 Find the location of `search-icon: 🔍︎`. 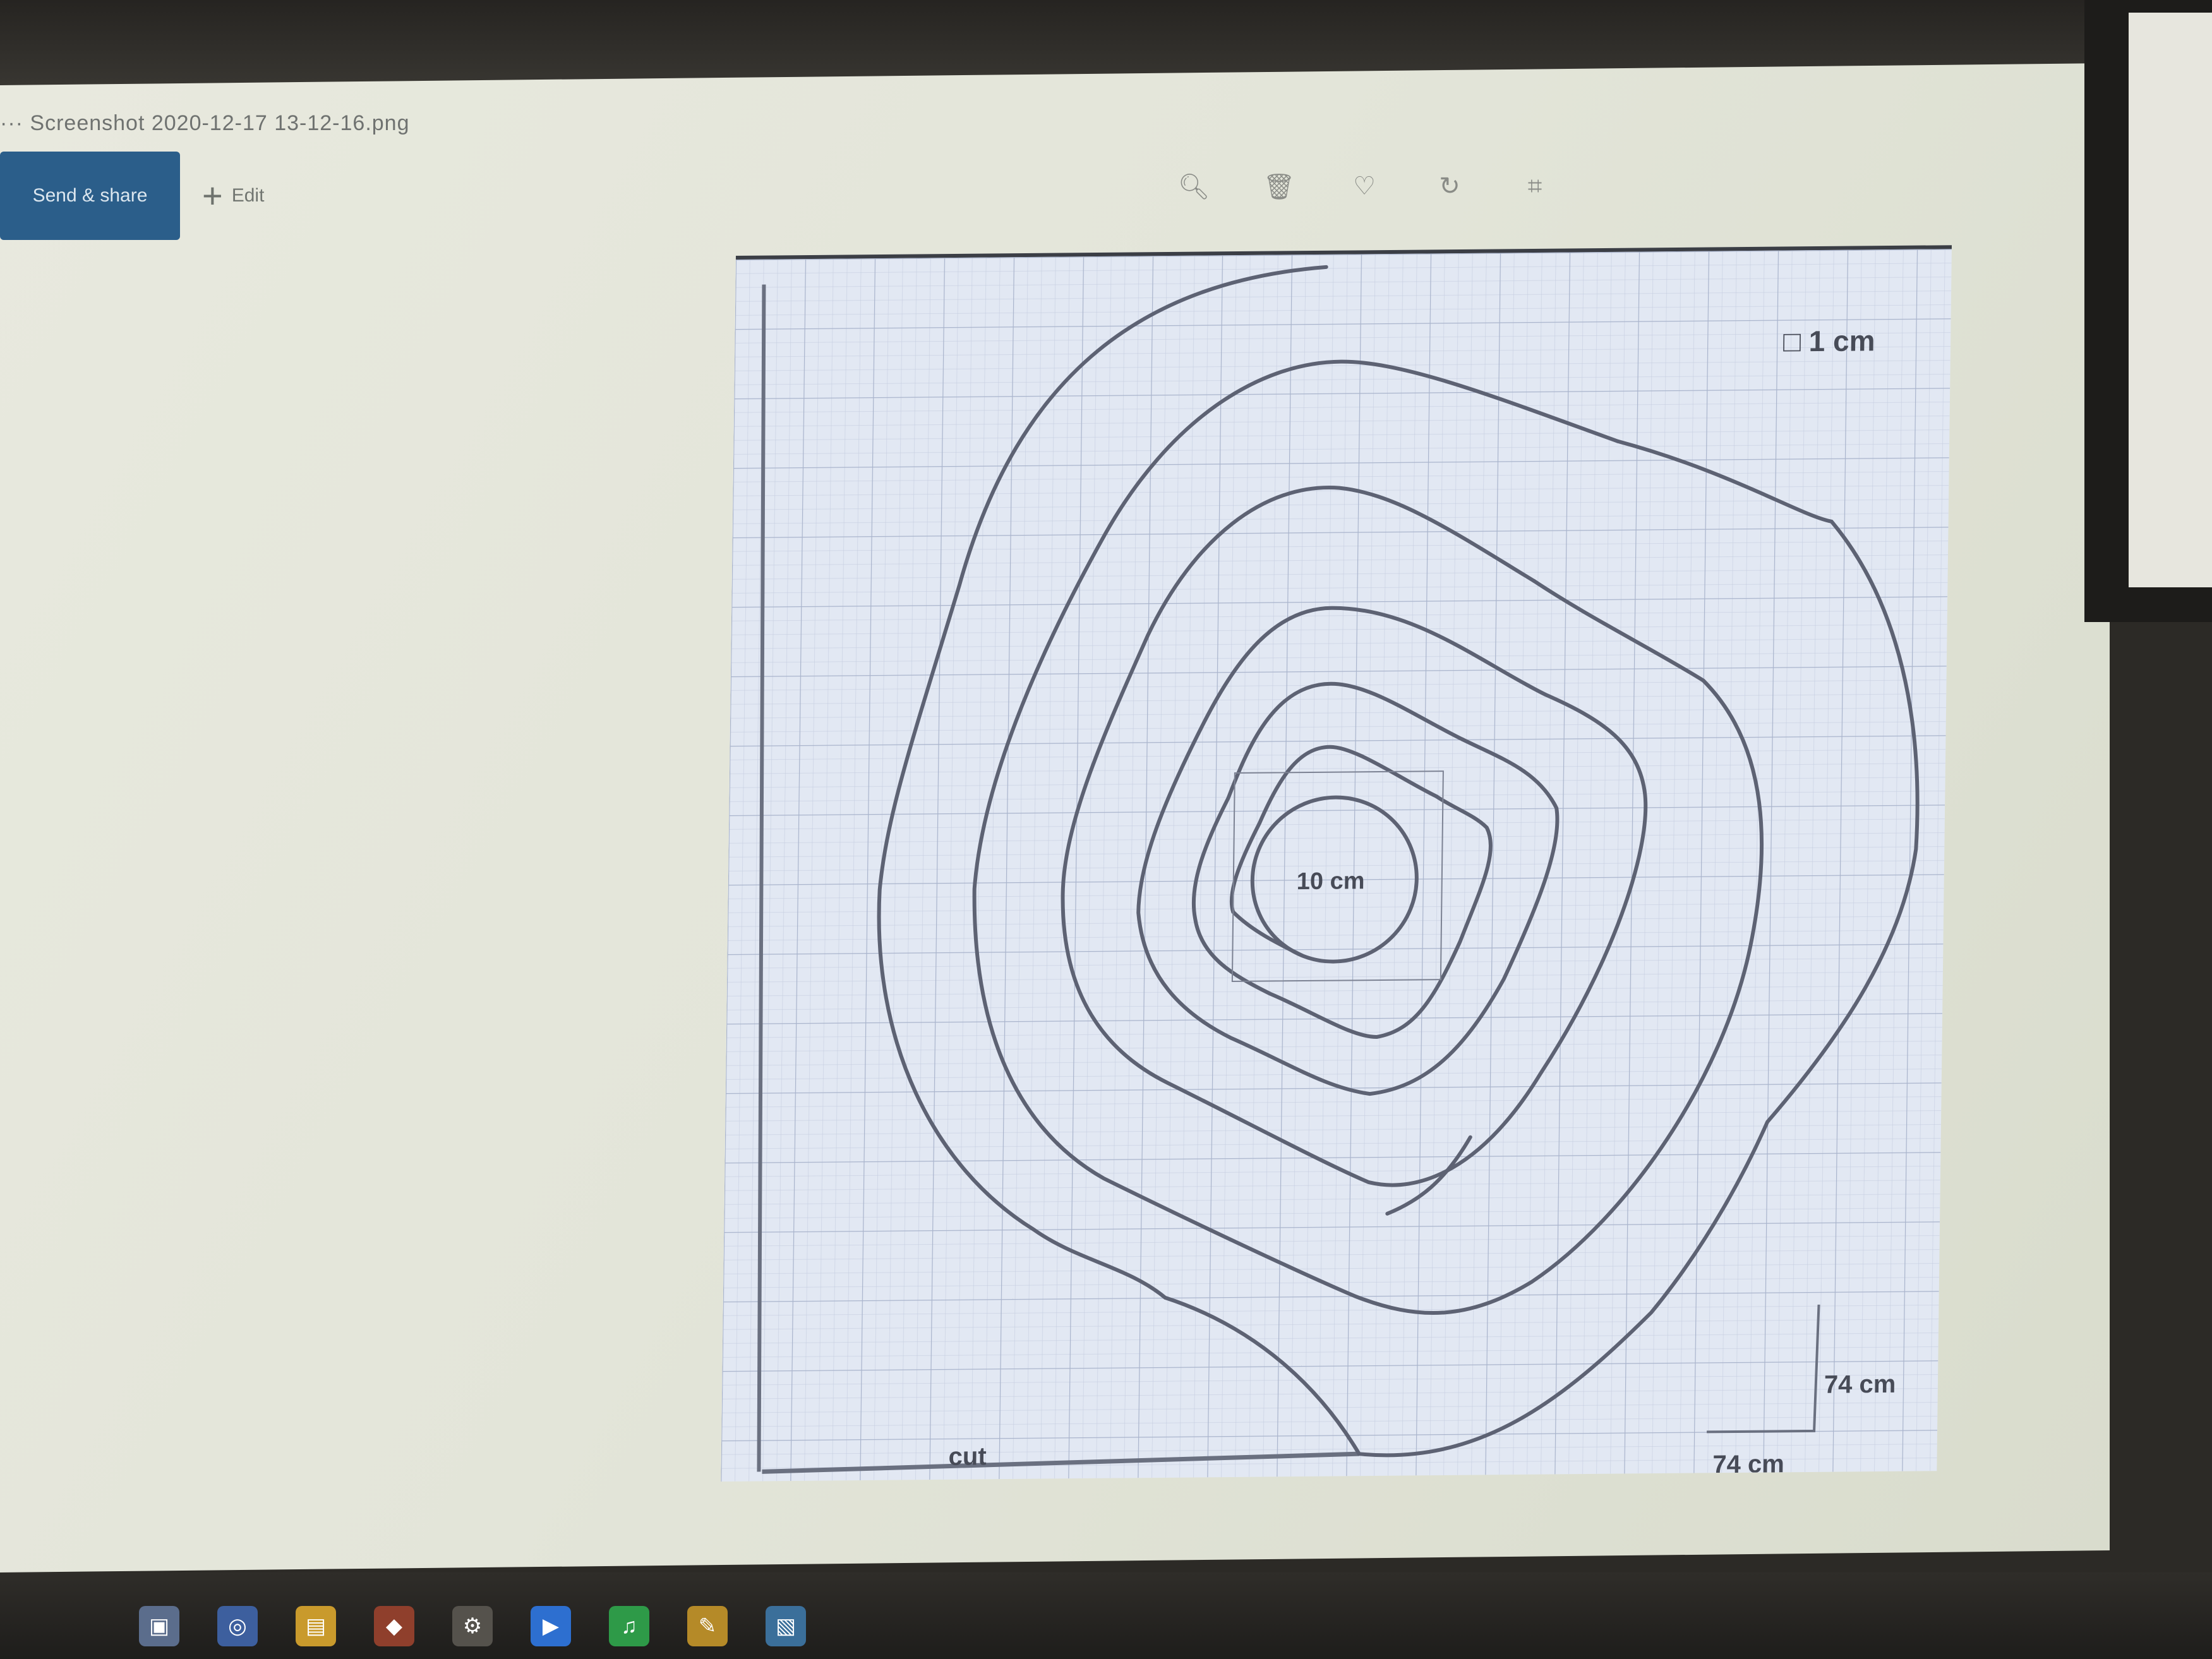

search-icon: 🔍︎ is located at coordinates (1194, 186).